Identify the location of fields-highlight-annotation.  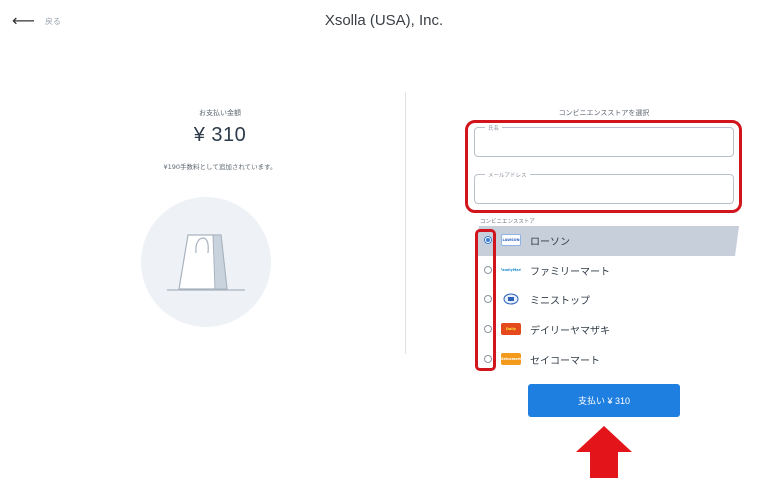
(603, 166).